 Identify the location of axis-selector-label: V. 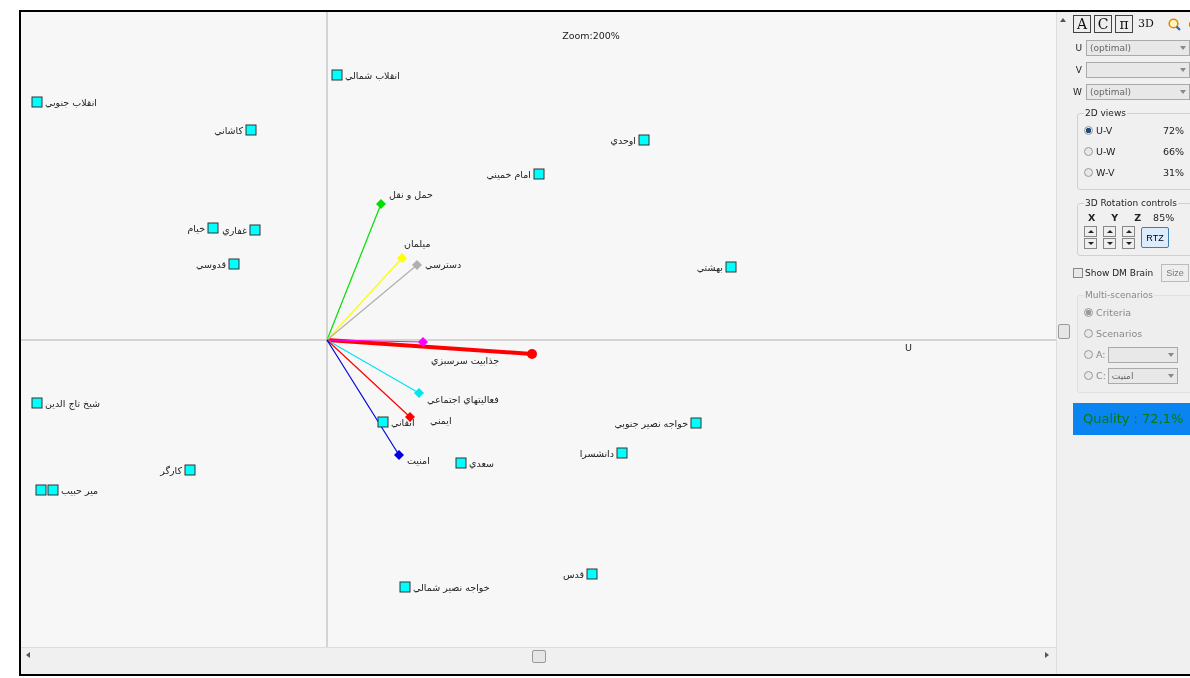
(1078, 70).